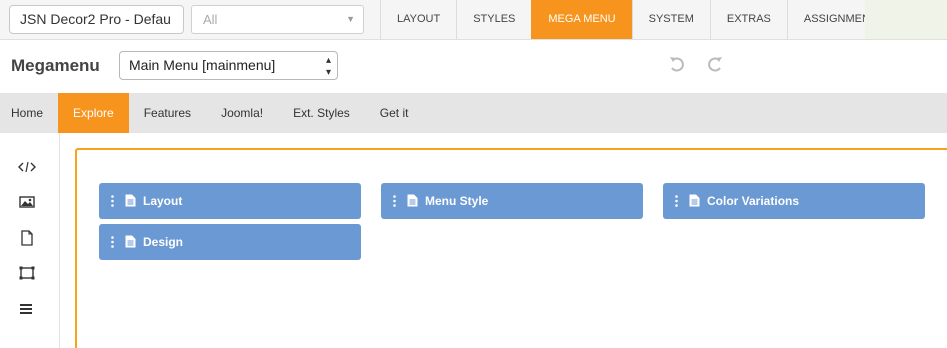  What do you see at coordinates (394, 113) in the screenshot?
I see `menu-item-get-it: Get it` at bounding box center [394, 113].